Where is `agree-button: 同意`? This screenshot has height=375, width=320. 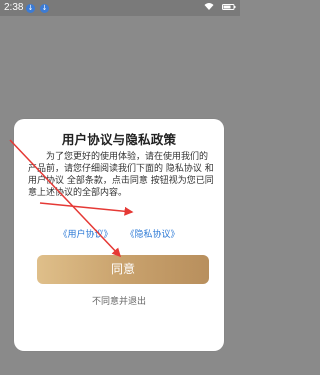
agree-button: 同意 is located at coordinates (123, 269).